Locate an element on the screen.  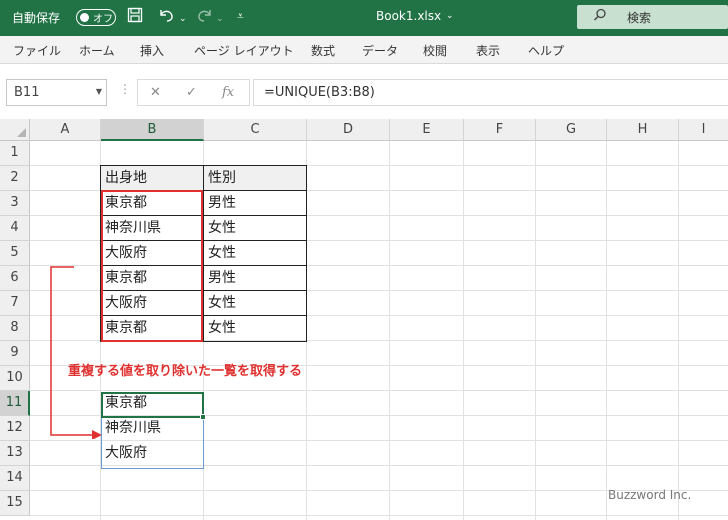
row-header-6: 6 is located at coordinates (15, 278).